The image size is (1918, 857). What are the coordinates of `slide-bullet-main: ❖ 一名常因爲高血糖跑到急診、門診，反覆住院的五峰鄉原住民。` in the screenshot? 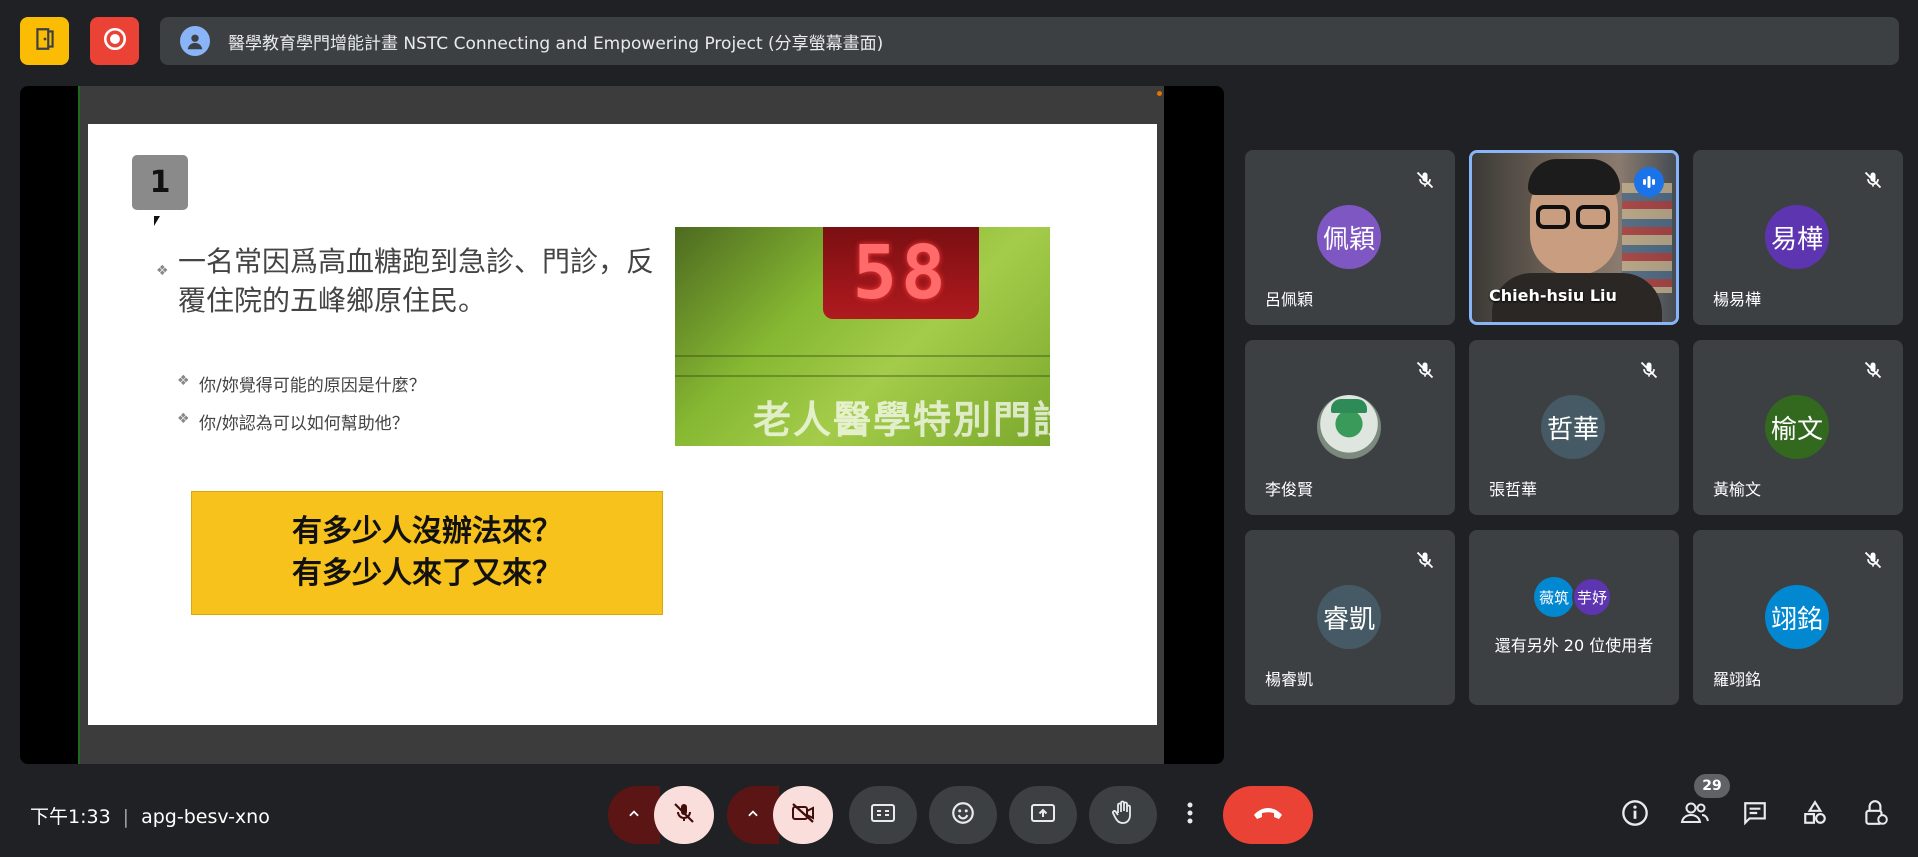 It's located at (412, 281).